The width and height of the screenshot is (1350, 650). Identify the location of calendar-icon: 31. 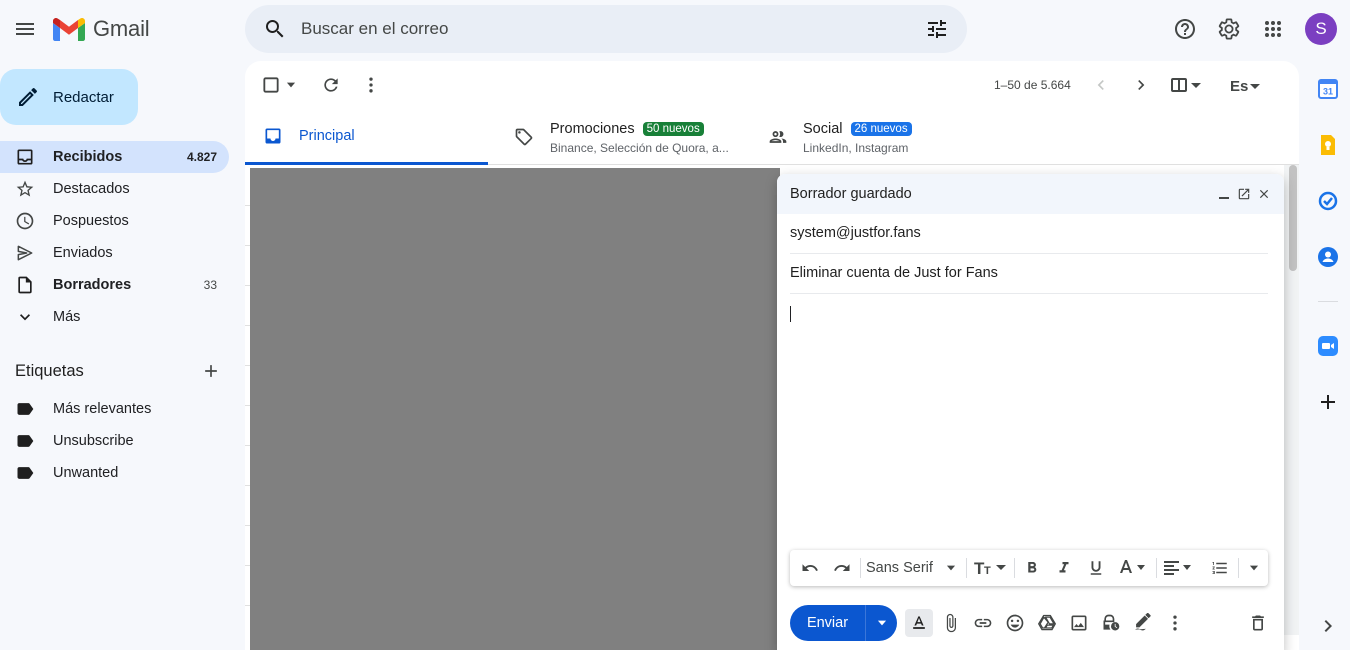
(1328, 89).